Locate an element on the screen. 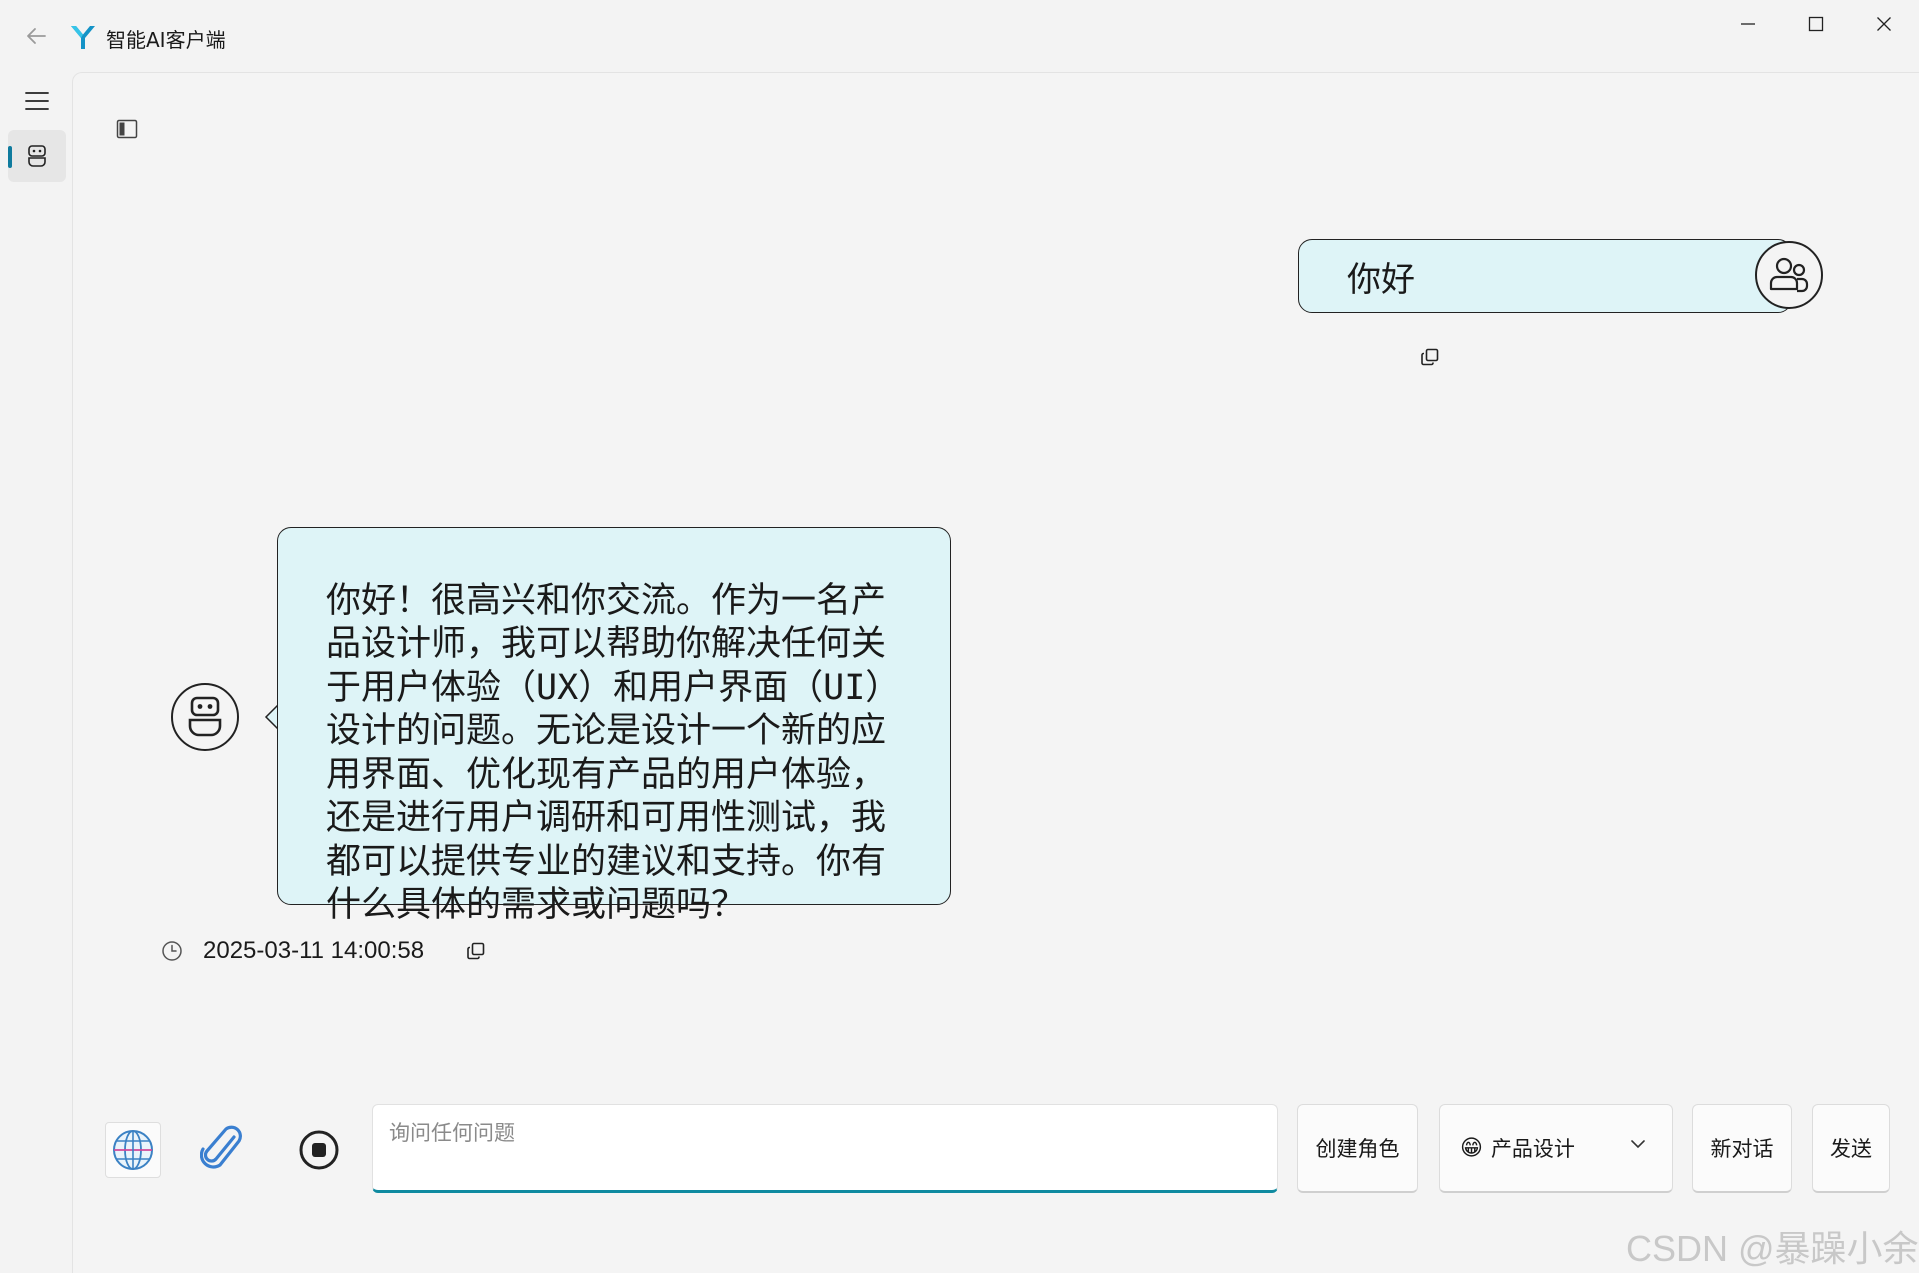 The height and width of the screenshot is (1273, 1919). minimize-button is located at coordinates (1748, 24).